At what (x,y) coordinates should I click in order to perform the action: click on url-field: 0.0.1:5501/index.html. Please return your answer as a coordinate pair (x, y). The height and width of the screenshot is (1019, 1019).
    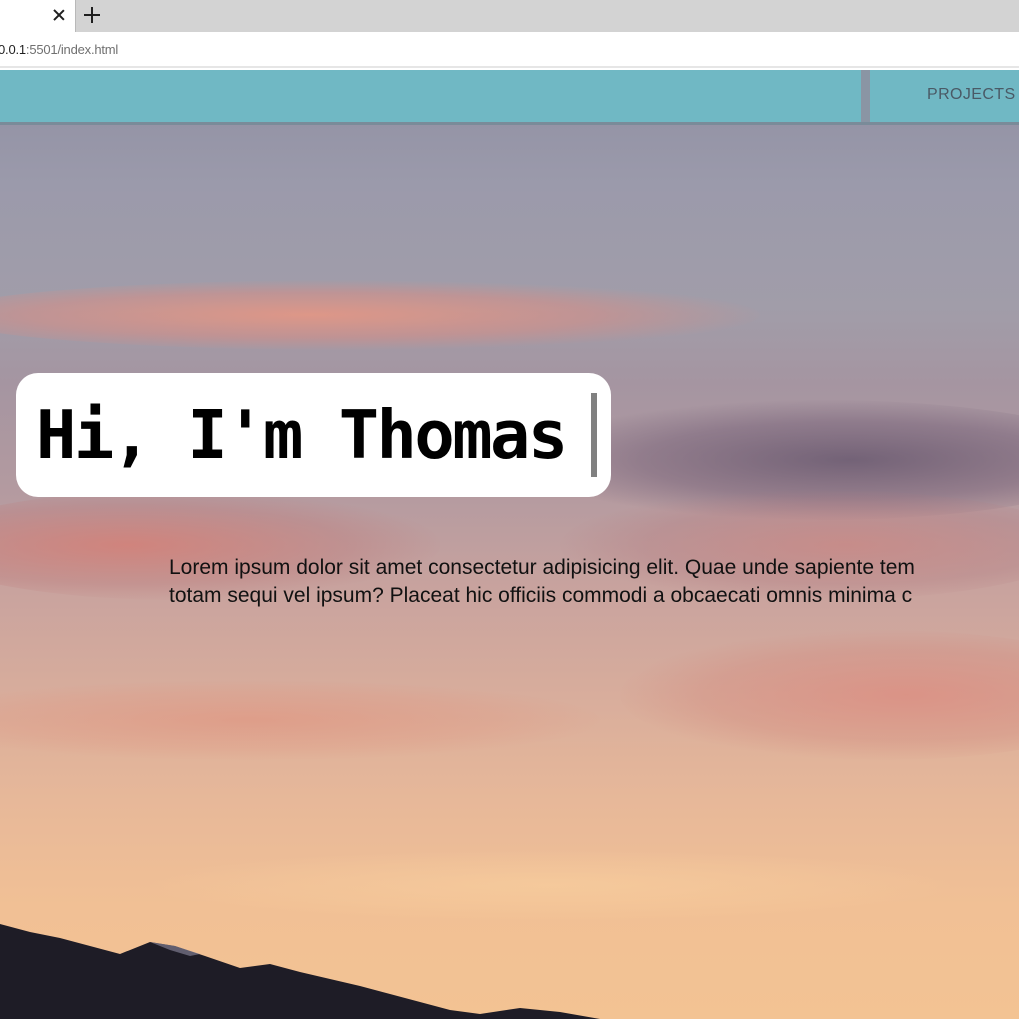
    Looking at the image, I should click on (59, 50).